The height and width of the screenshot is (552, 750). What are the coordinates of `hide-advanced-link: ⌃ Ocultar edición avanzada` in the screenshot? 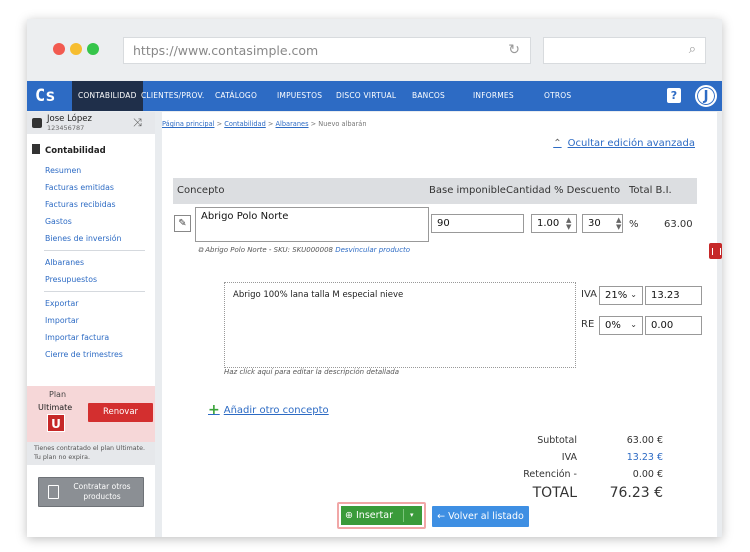 It's located at (624, 143).